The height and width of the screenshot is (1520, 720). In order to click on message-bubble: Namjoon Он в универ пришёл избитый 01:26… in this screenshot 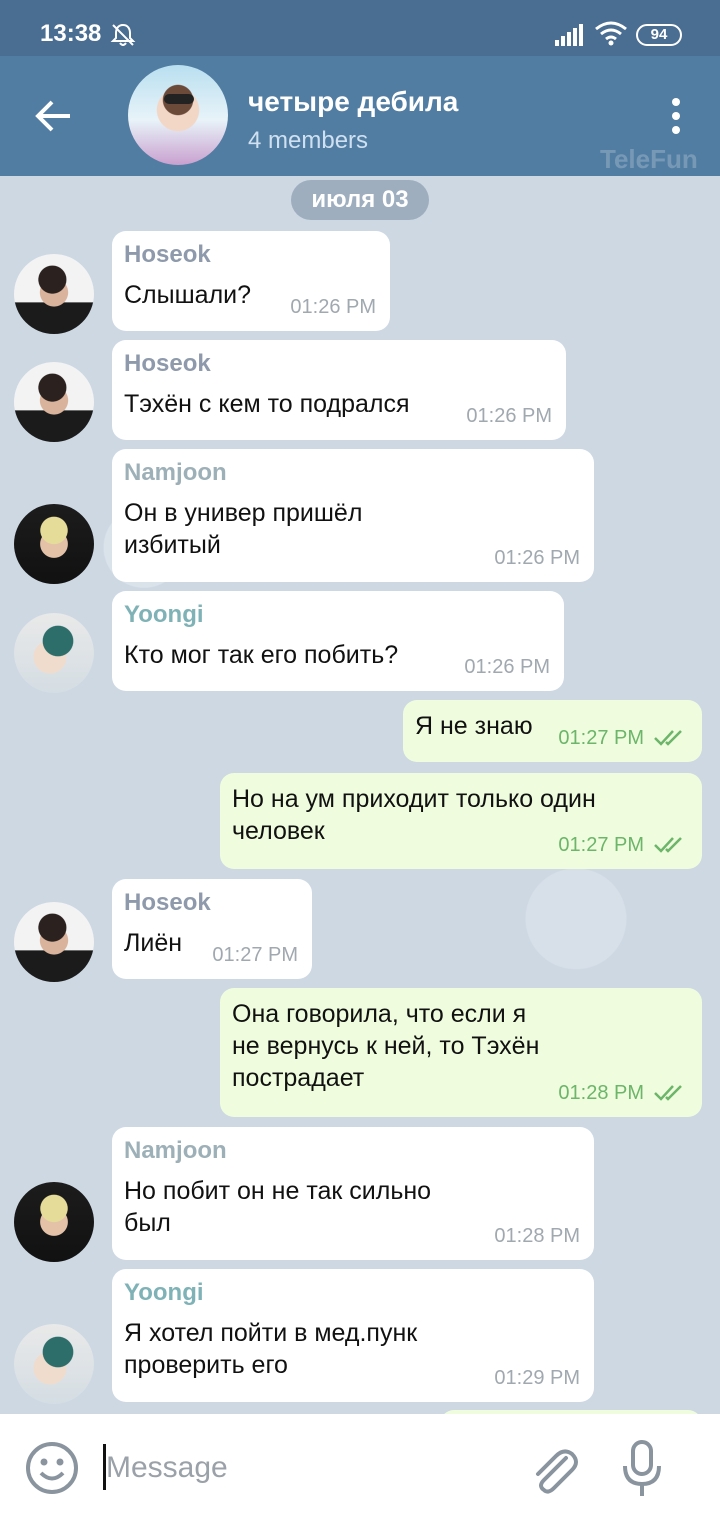, I will do `click(353, 515)`.